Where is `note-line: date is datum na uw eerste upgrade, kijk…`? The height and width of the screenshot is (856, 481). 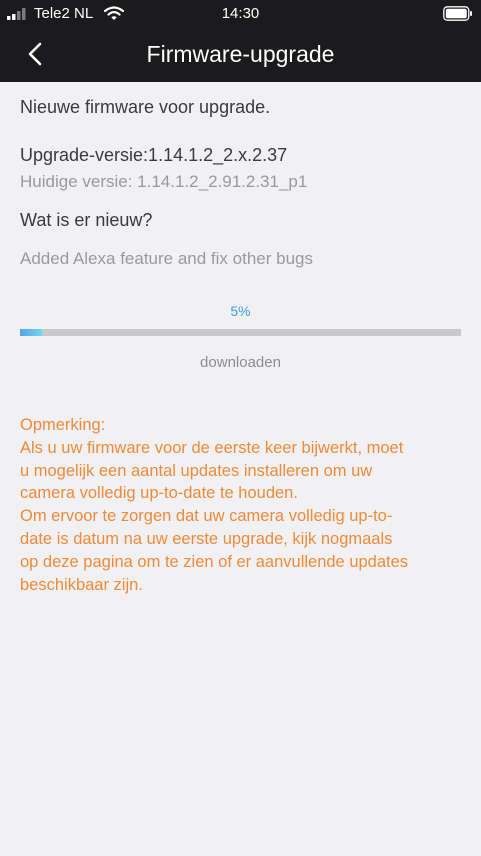 note-line: date is datum na uw eerste upgrade, kijk… is located at coordinates (206, 538).